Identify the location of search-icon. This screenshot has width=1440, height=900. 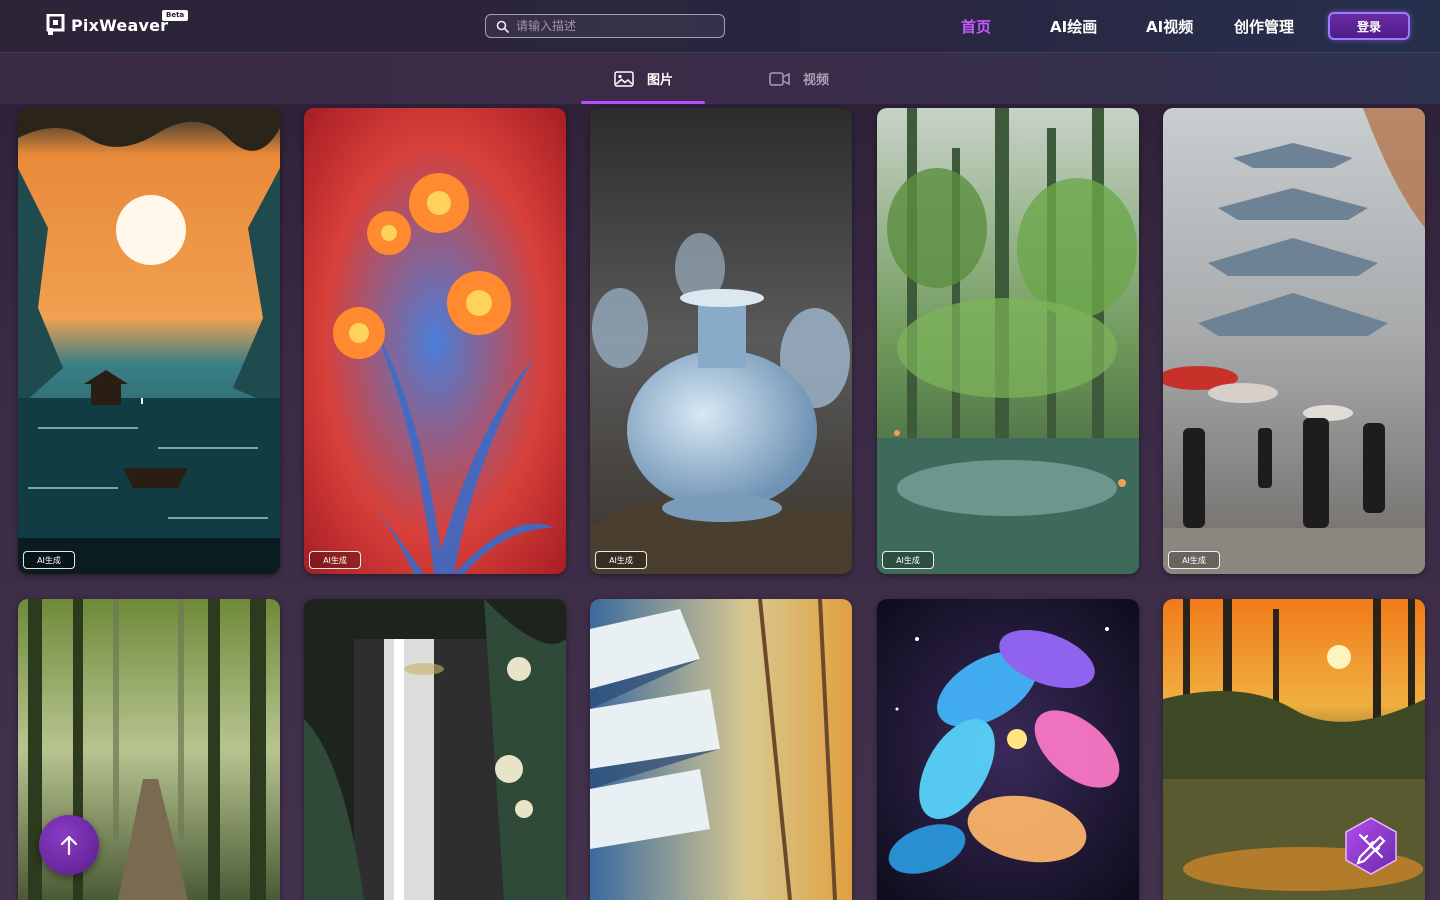
(502, 26).